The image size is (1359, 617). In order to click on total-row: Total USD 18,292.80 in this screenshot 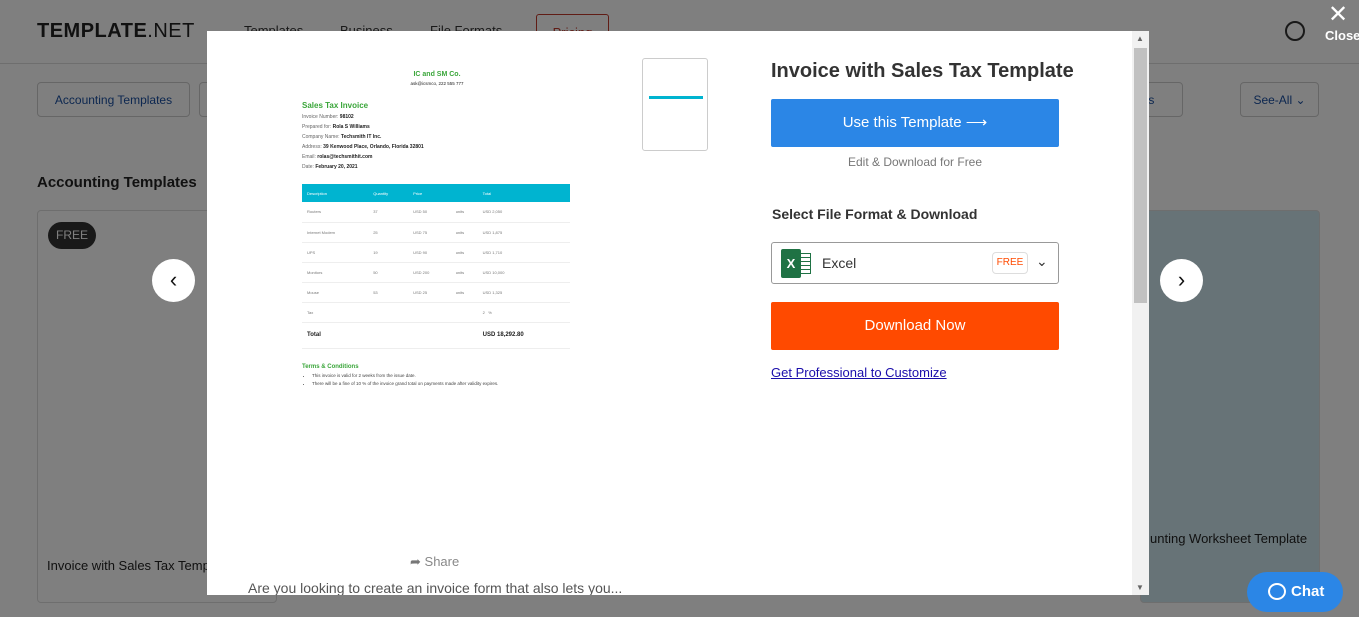, I will do `click(436, 335)`.